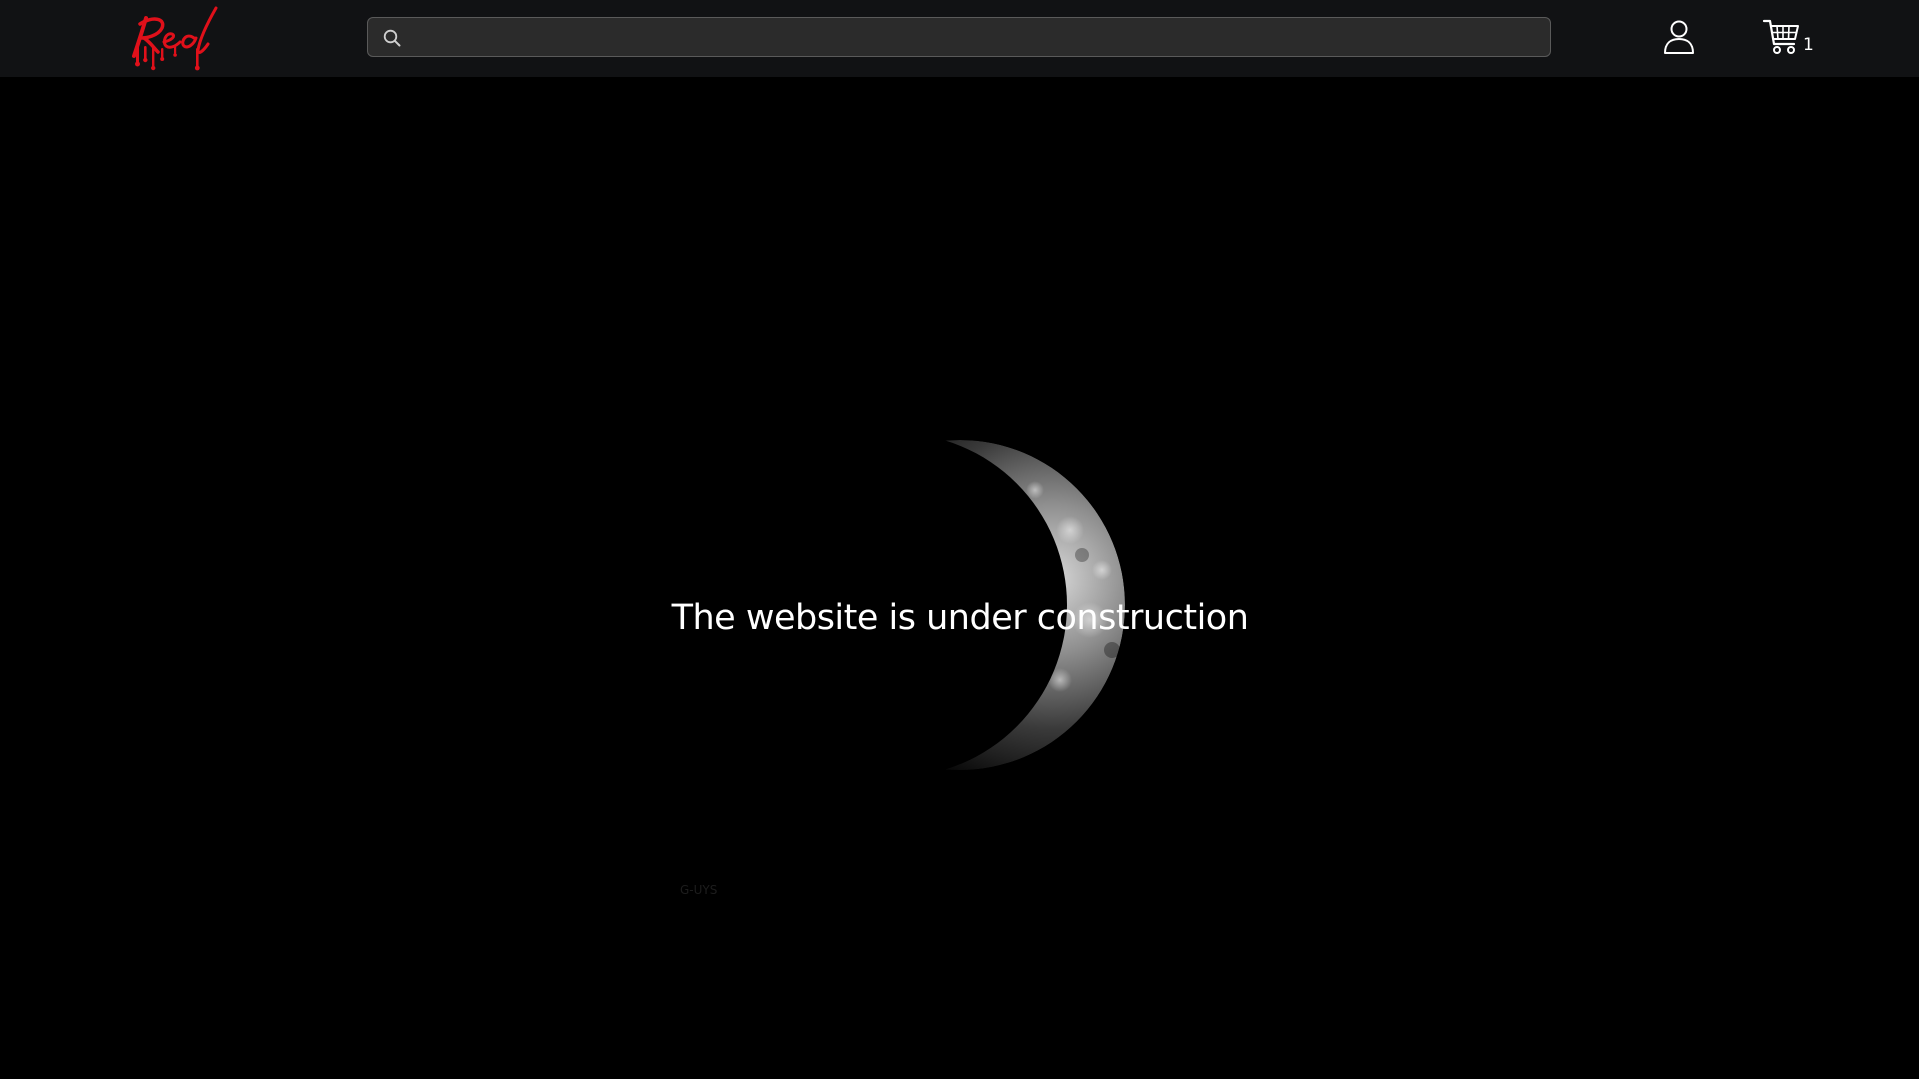 Image resolution: width=1919 pixels, height=1079 pixels. I want to click on shopping-cart-icon, so click(1780, 36).